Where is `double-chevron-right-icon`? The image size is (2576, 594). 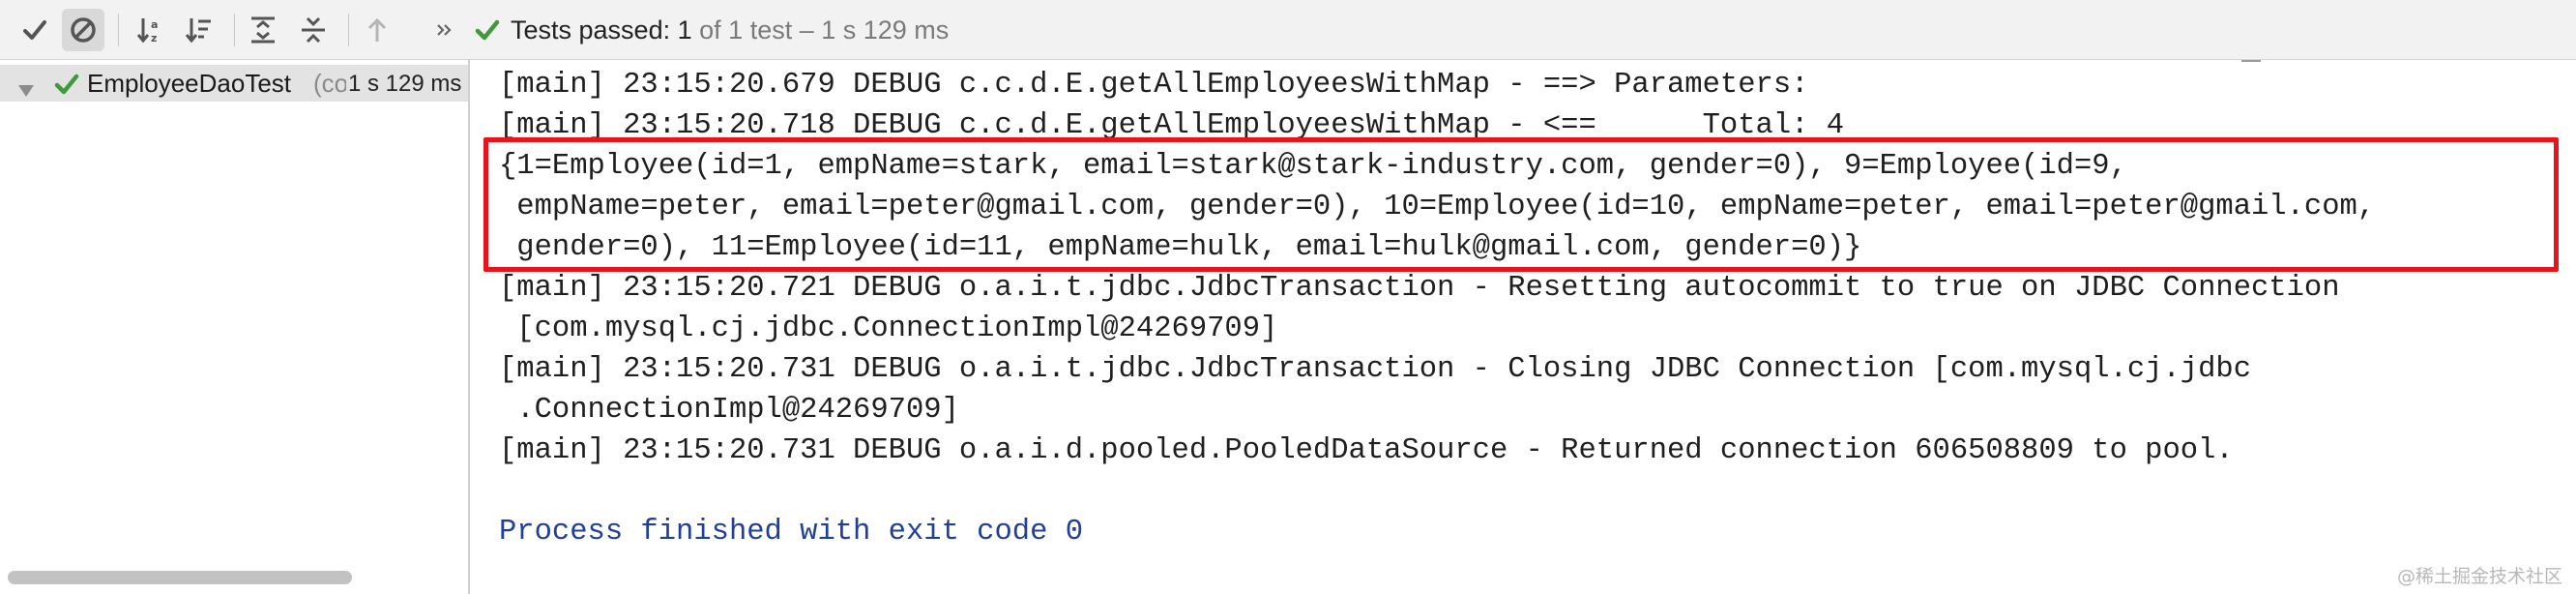 double-chevron-right-icon is located at coordinates (444, 30).